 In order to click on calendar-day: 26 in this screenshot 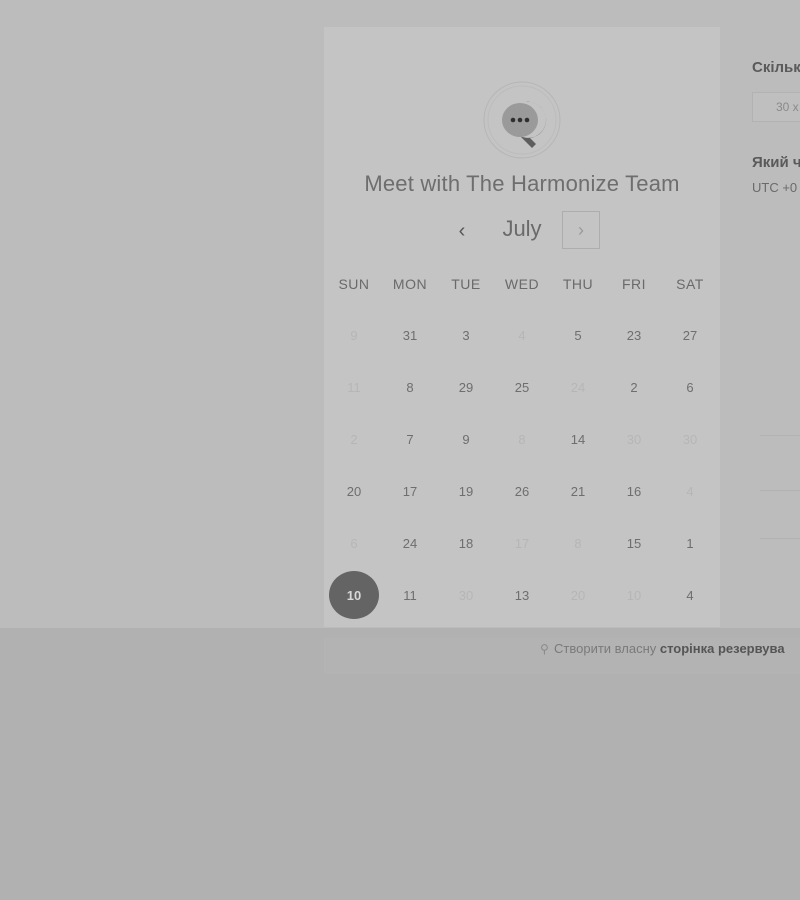, I will do `click(522, 491)`.